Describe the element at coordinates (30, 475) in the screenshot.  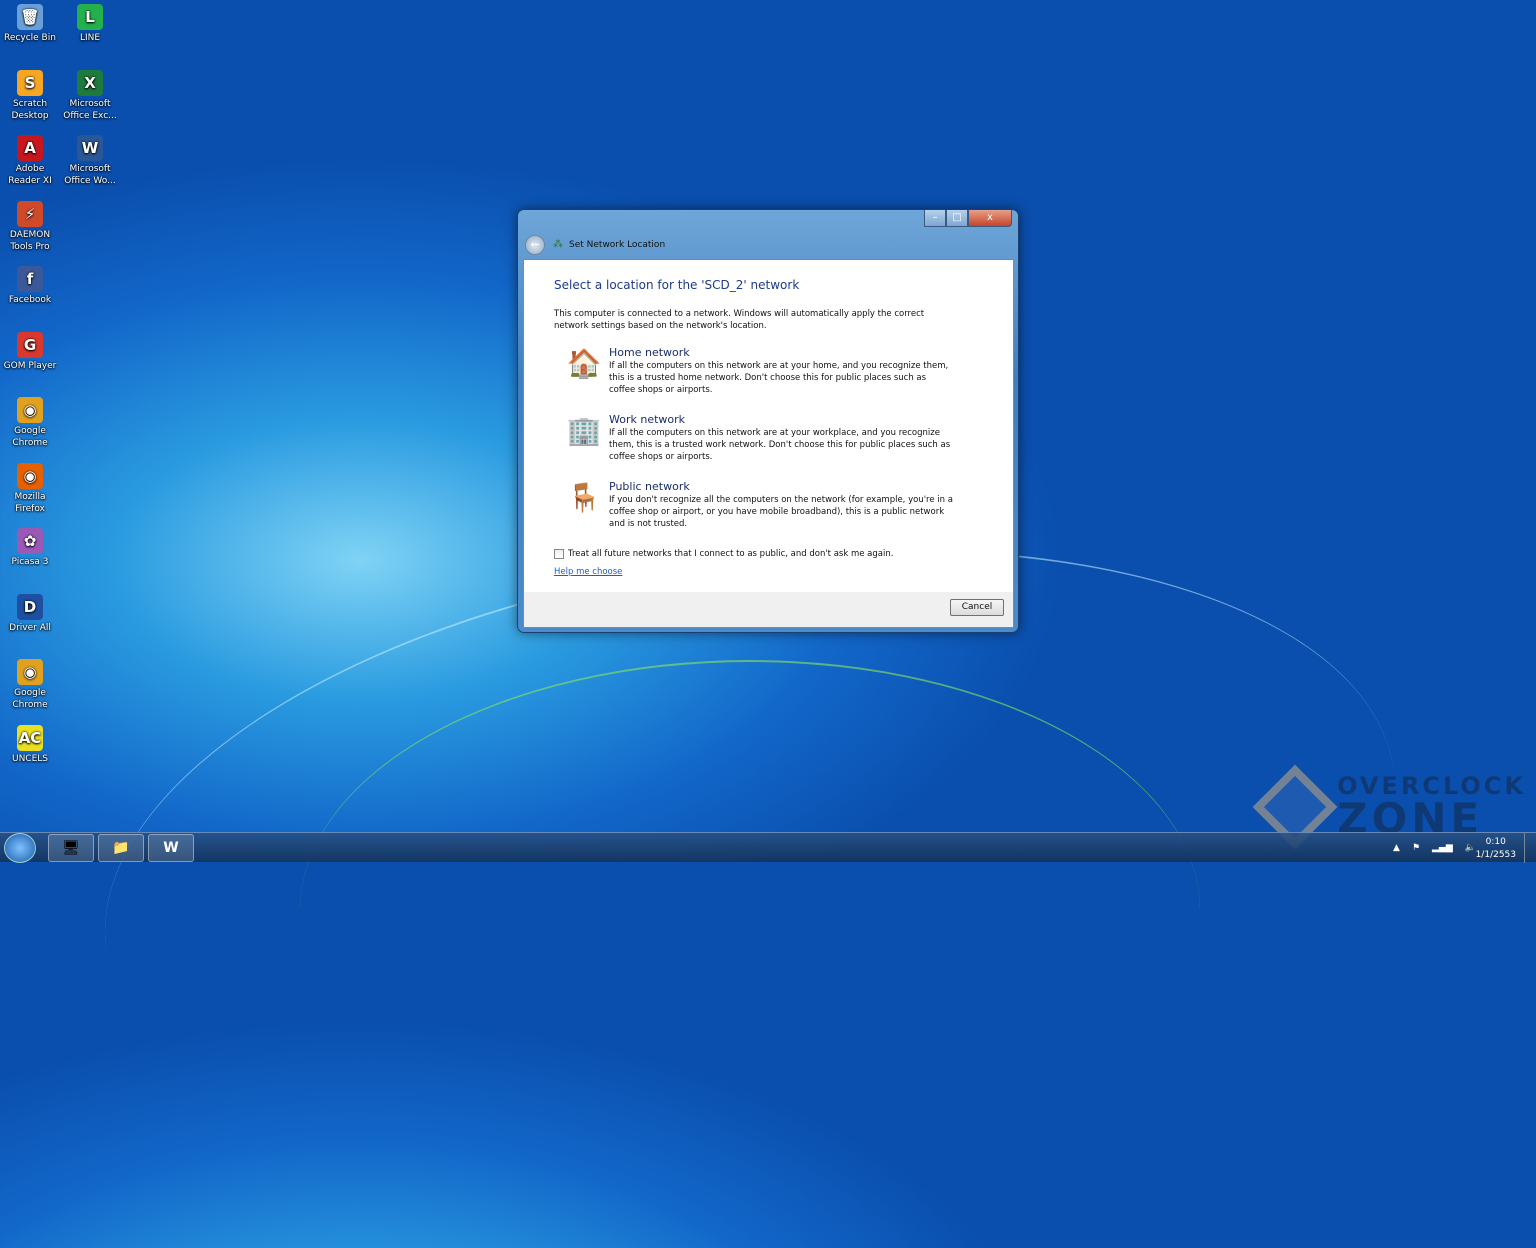
I see `firefox-icon: ◉` at that location.